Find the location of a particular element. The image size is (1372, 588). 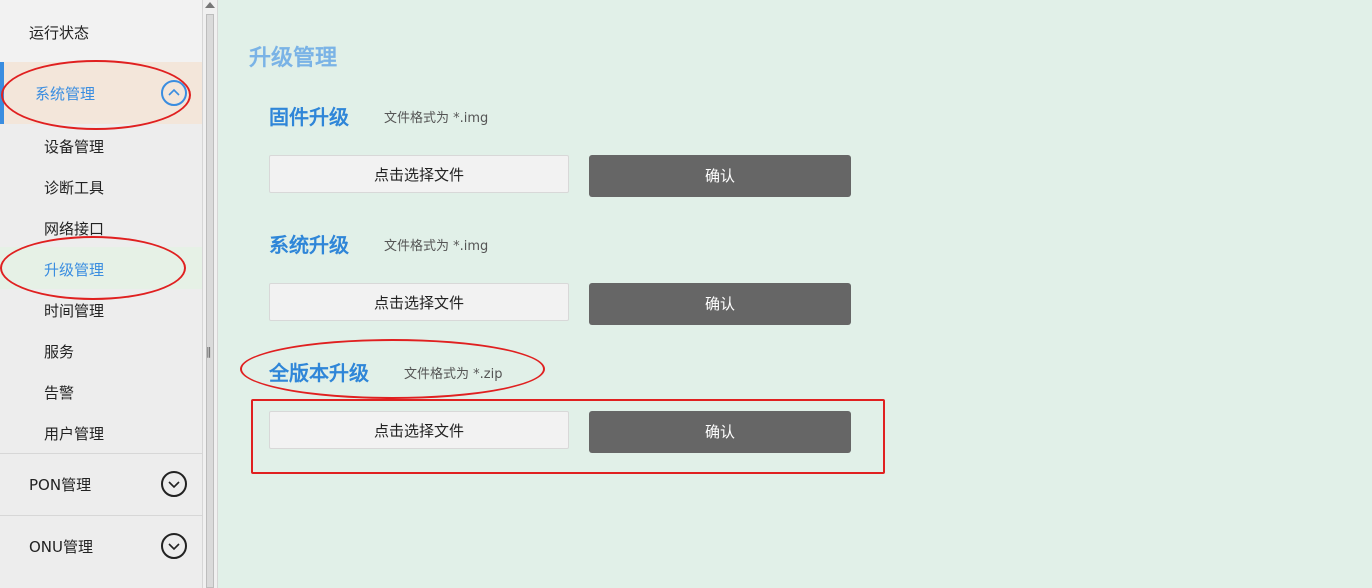

section-title-full-version: 全版本升级 is located at coordinates (319, 373).